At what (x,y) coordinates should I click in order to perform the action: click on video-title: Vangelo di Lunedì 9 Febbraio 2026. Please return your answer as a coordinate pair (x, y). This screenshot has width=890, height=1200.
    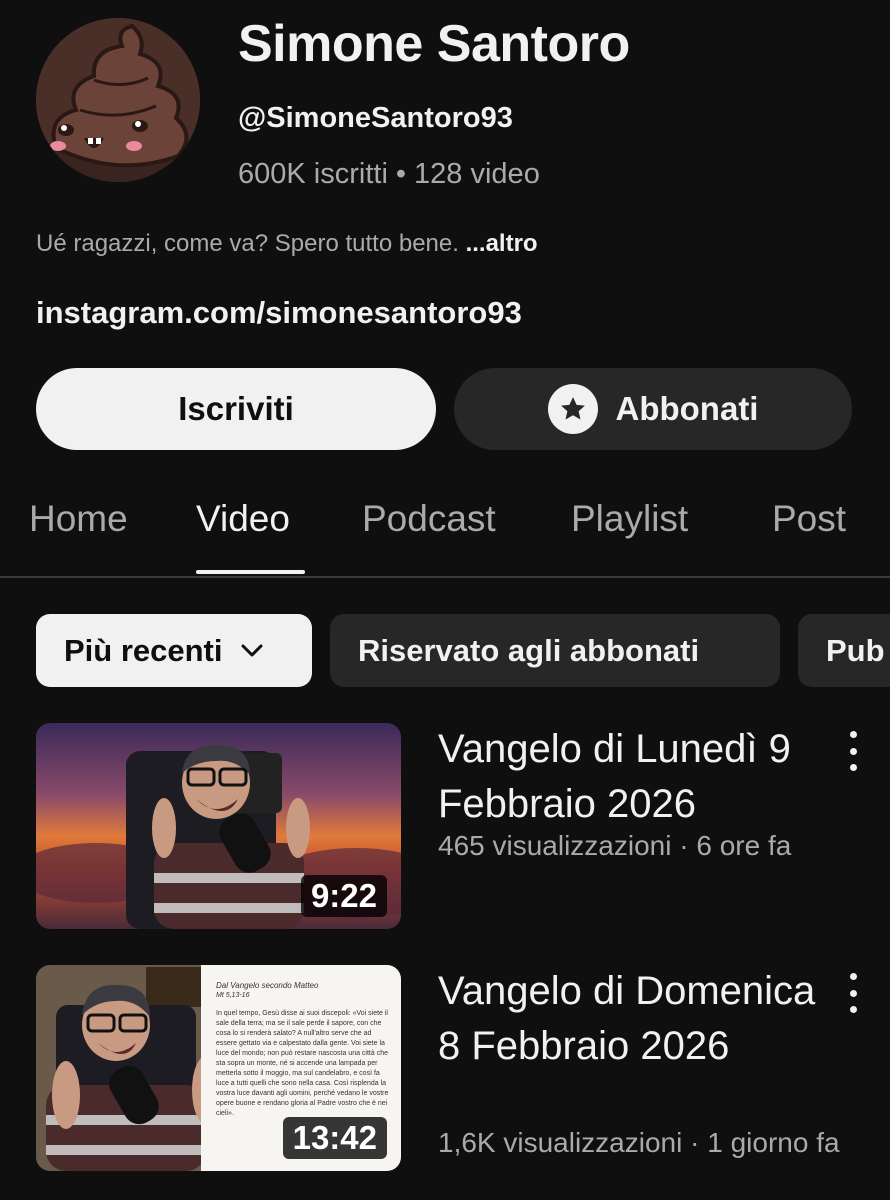
    Looking at the image, I should click on (638, 777).